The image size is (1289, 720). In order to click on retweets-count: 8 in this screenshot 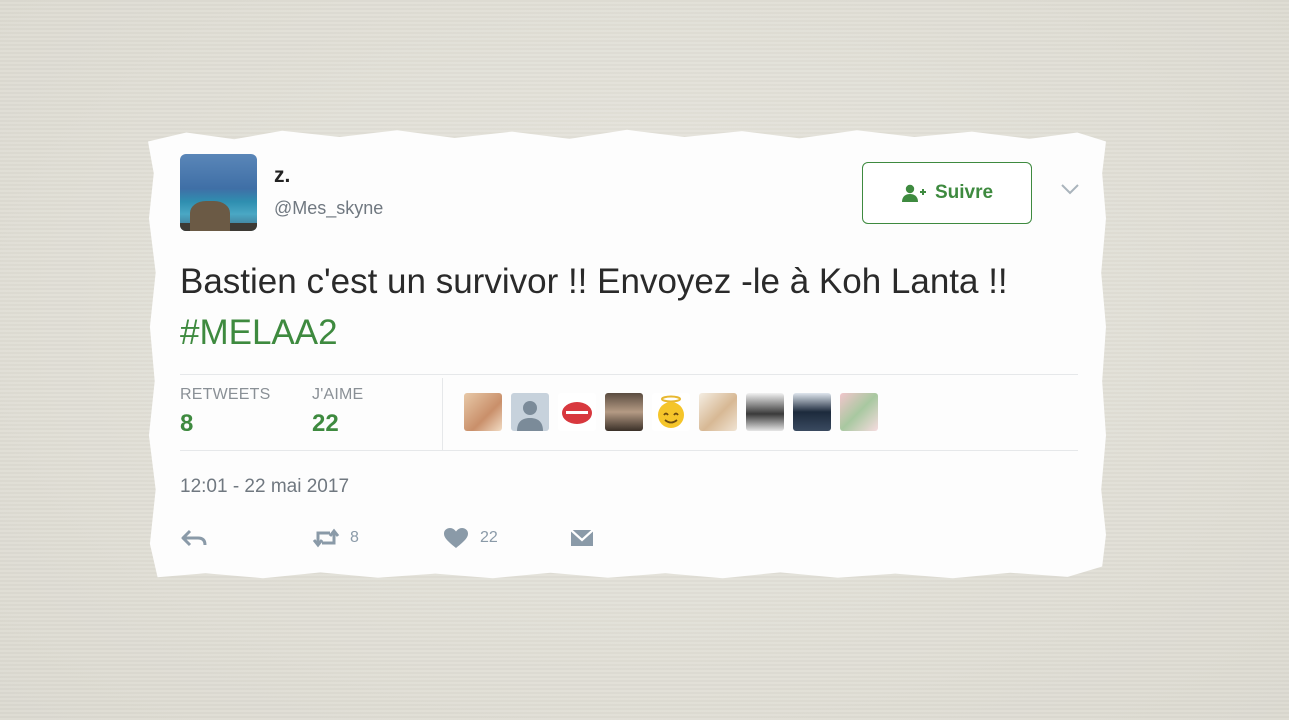, I will do `click(187, 423)`.